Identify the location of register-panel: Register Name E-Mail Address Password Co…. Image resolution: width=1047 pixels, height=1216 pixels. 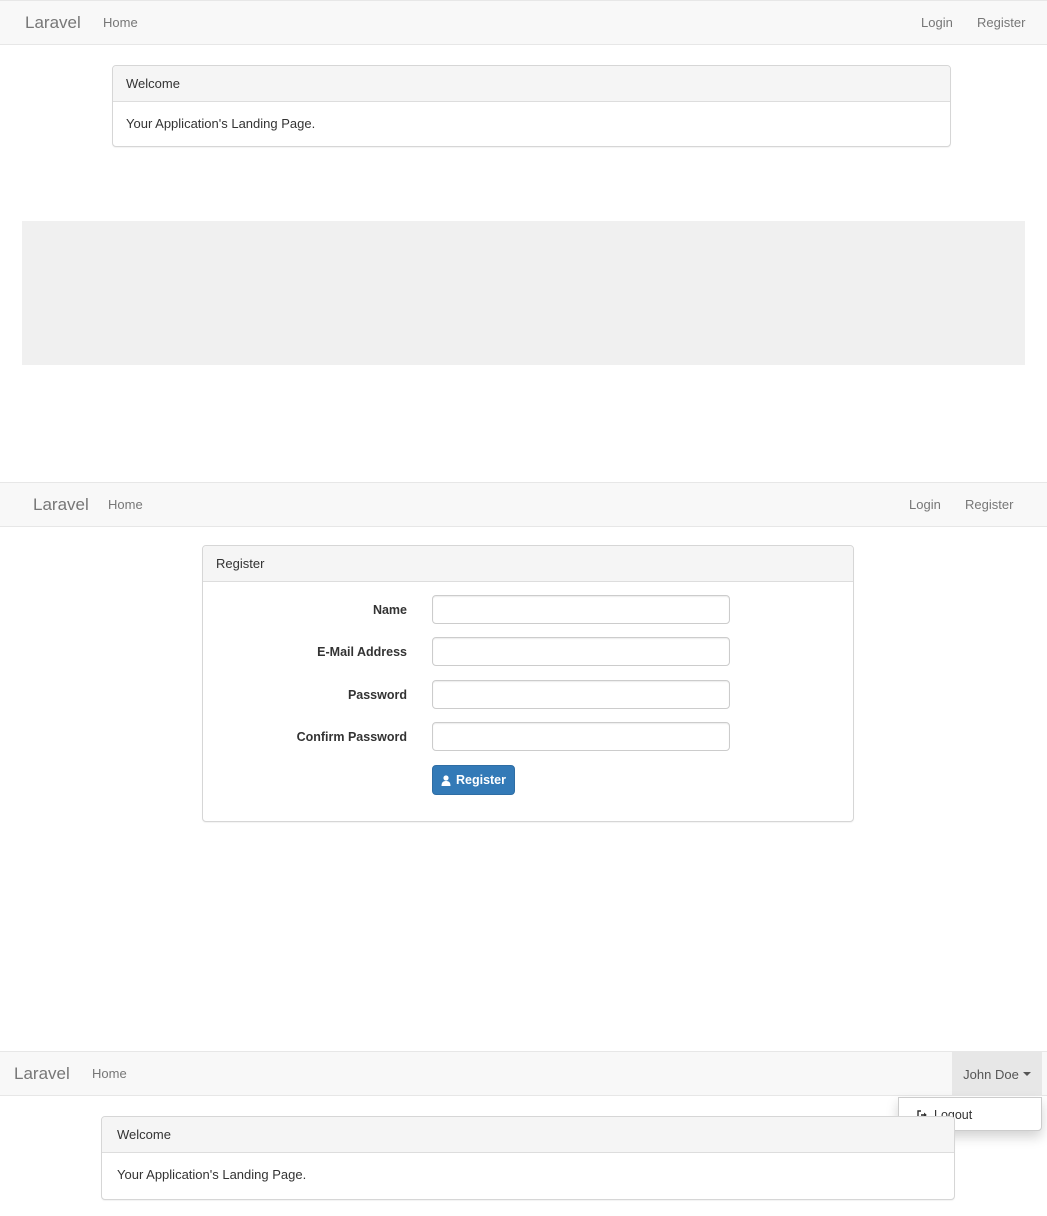
(528, 683).